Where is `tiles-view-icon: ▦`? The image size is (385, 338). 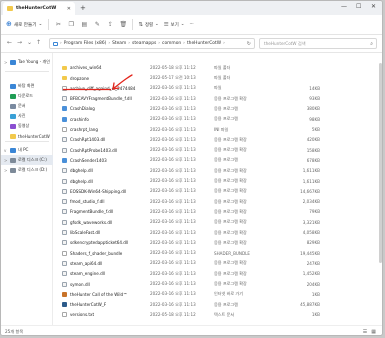 tiles-view-icon: ▦ is located at coordinates (373, 332).